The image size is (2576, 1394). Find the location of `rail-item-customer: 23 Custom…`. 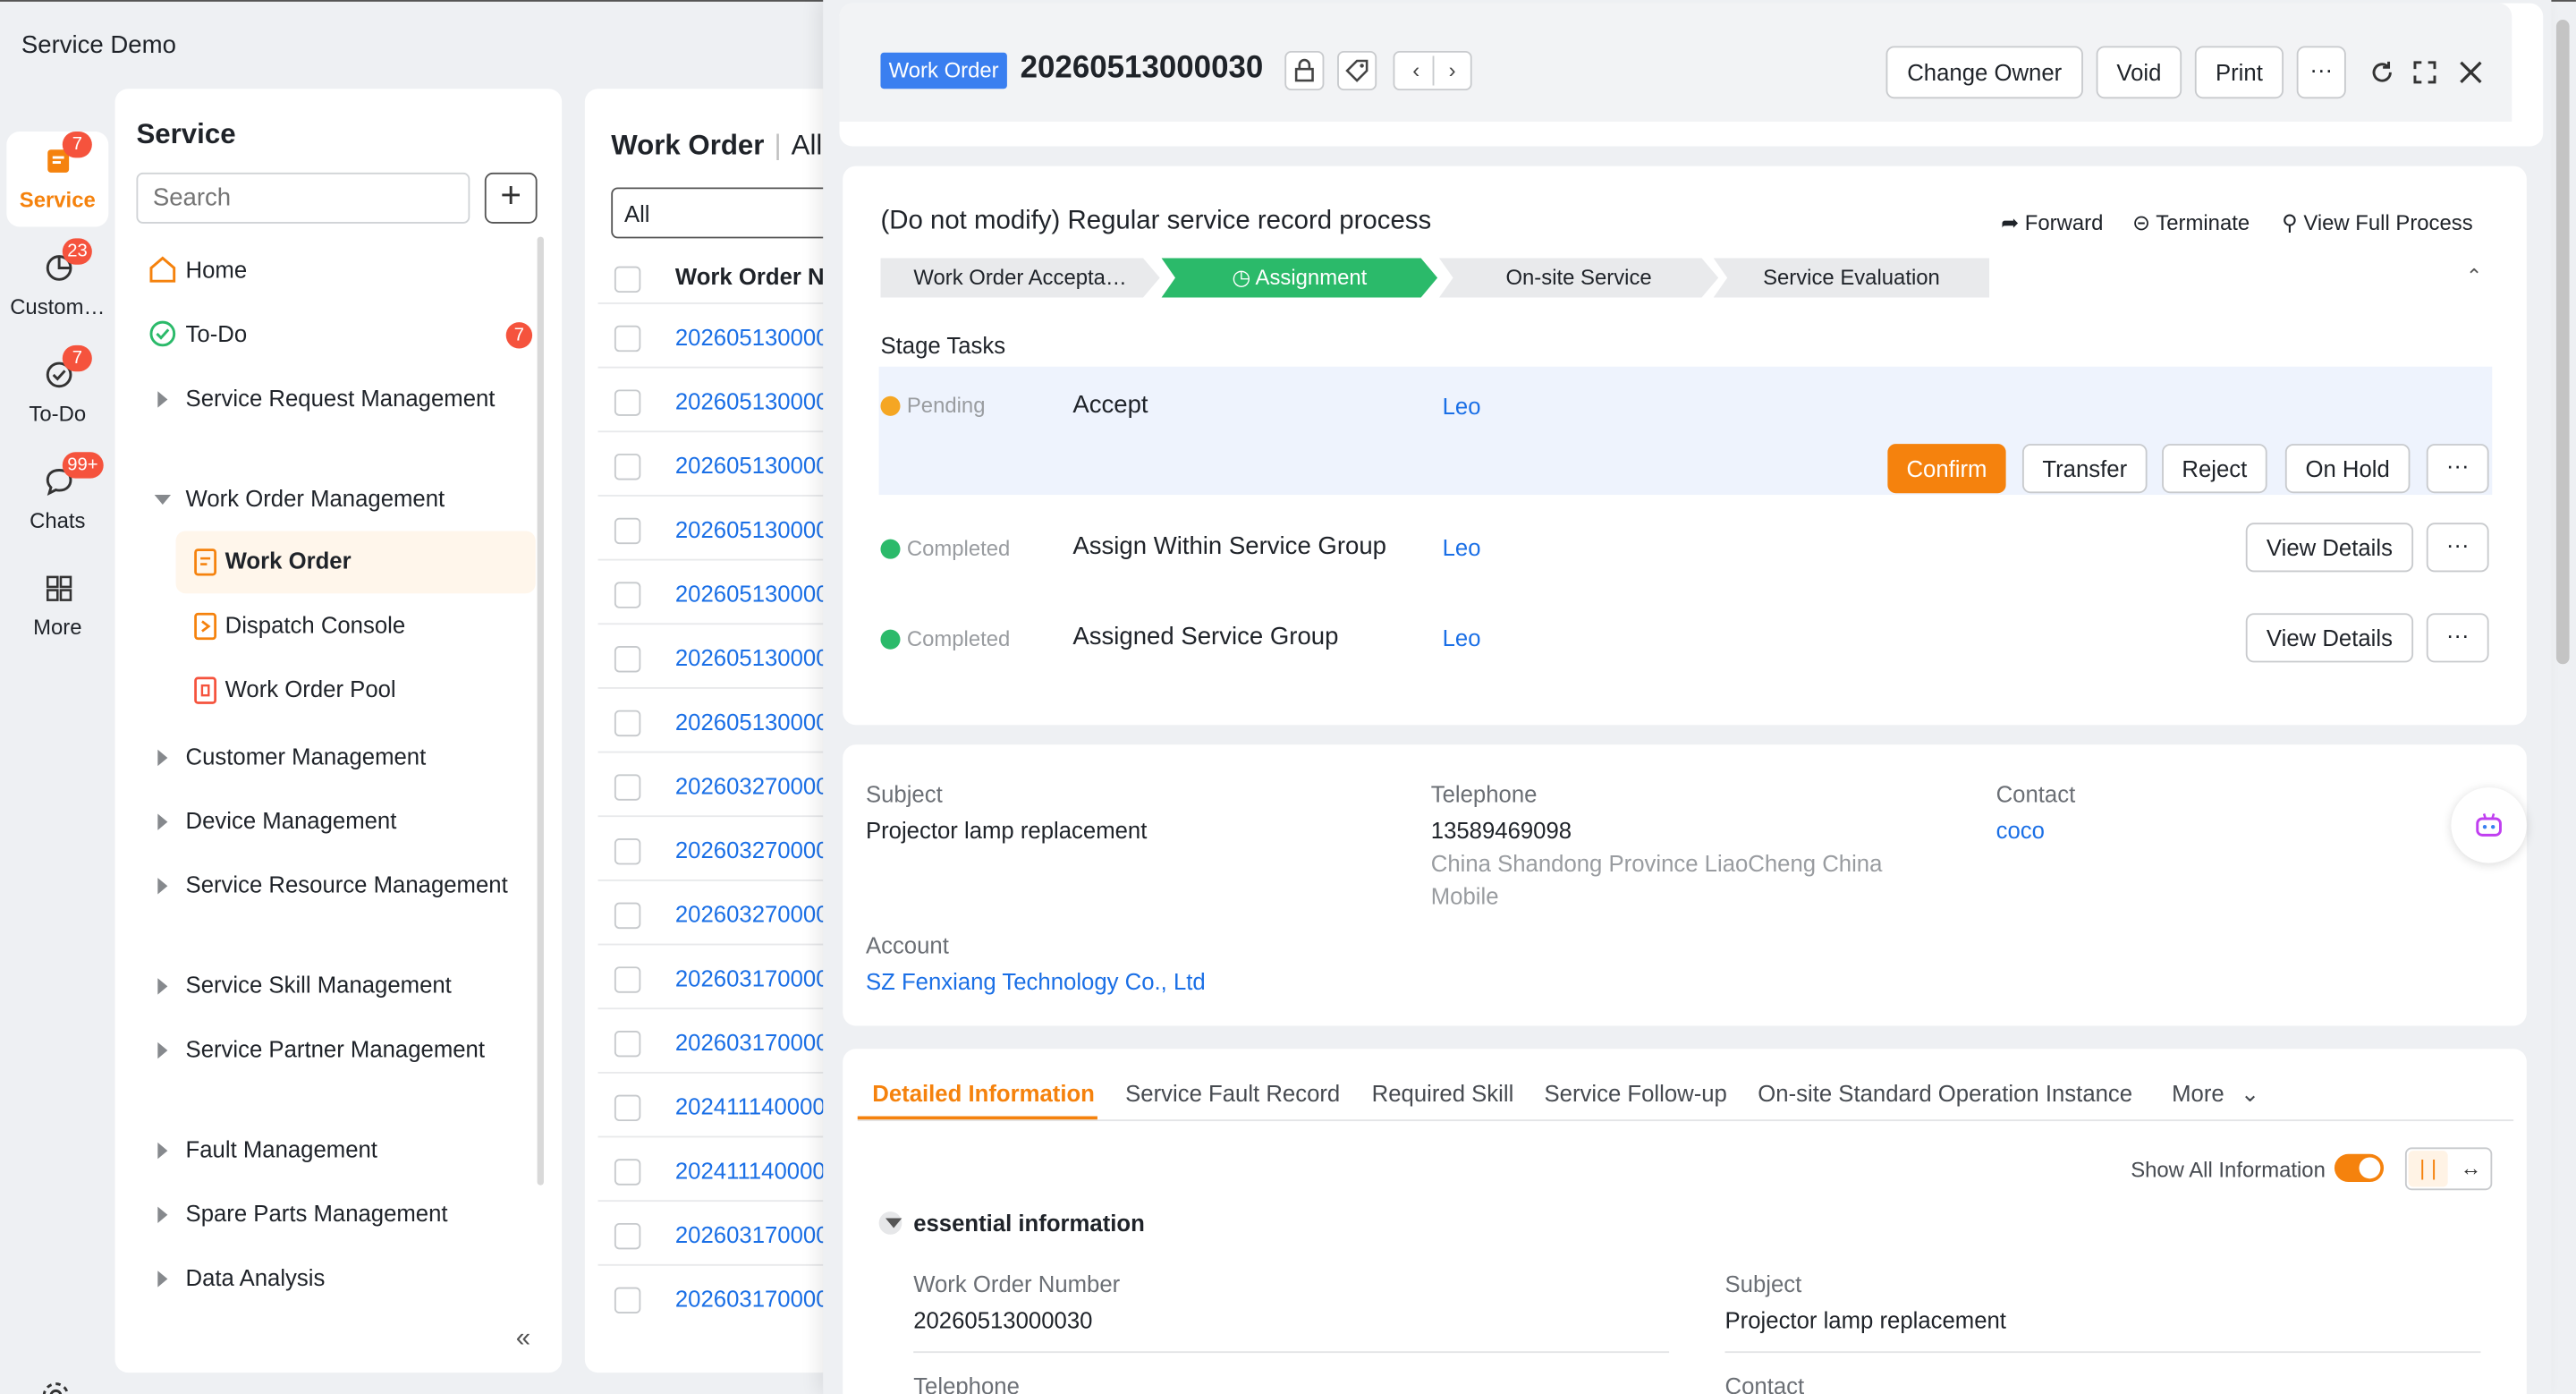

rail-item-customer: 23 Custom… is located at coordinates (57, 286).